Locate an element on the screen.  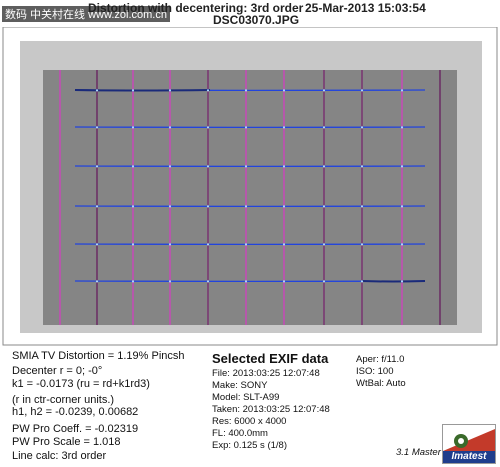
logo-text: Imatest is located at coordinates (469, 457).